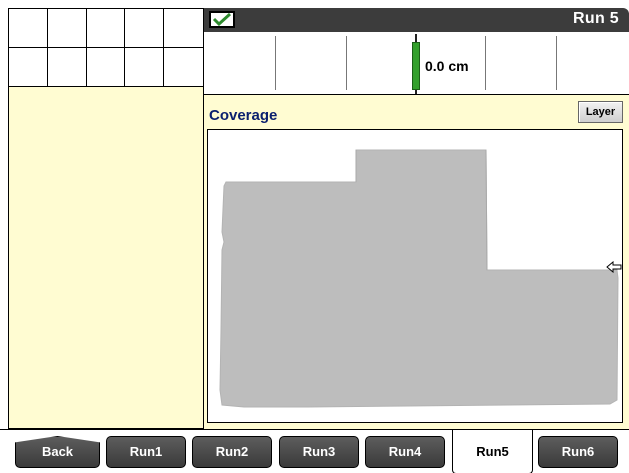  Describe the element at coordinates (600, 112) in the screenshot. I see `layer-button: Layer` at that location.